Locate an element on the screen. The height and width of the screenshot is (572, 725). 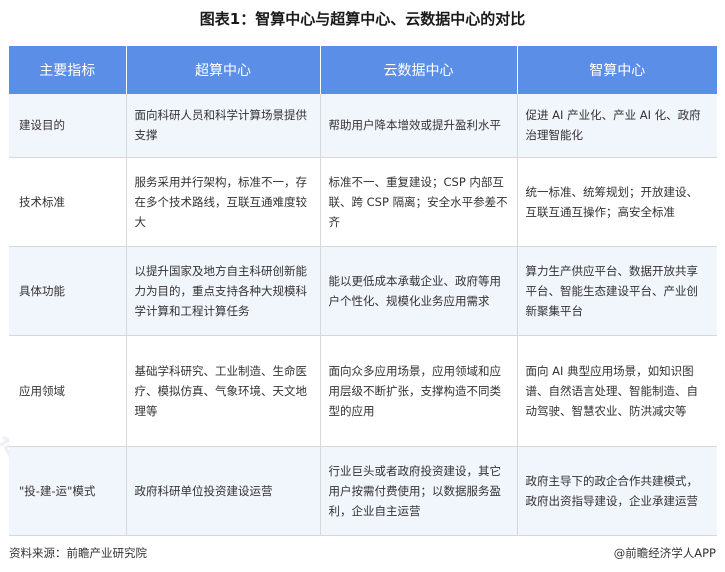
row-label: 具体功能 is located at coordinates (68, 291).